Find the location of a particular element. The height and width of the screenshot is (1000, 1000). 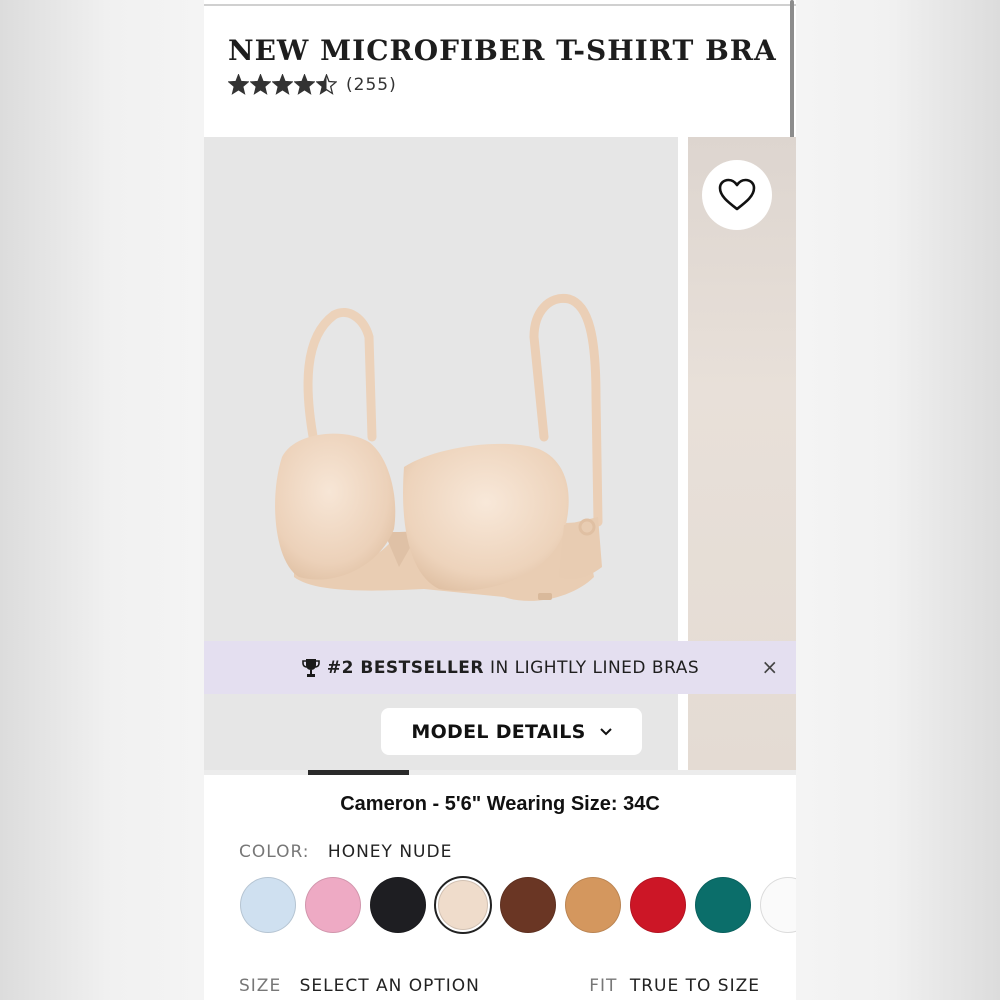

color-swatch-white is located at coordinates (777, 905).